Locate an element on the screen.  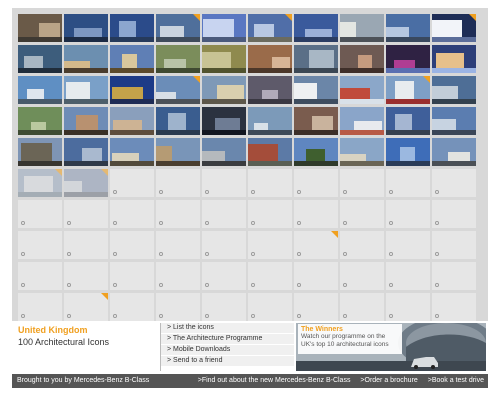
link-book-test-drive: >Book a test drive is located at coordinates (456, 380).